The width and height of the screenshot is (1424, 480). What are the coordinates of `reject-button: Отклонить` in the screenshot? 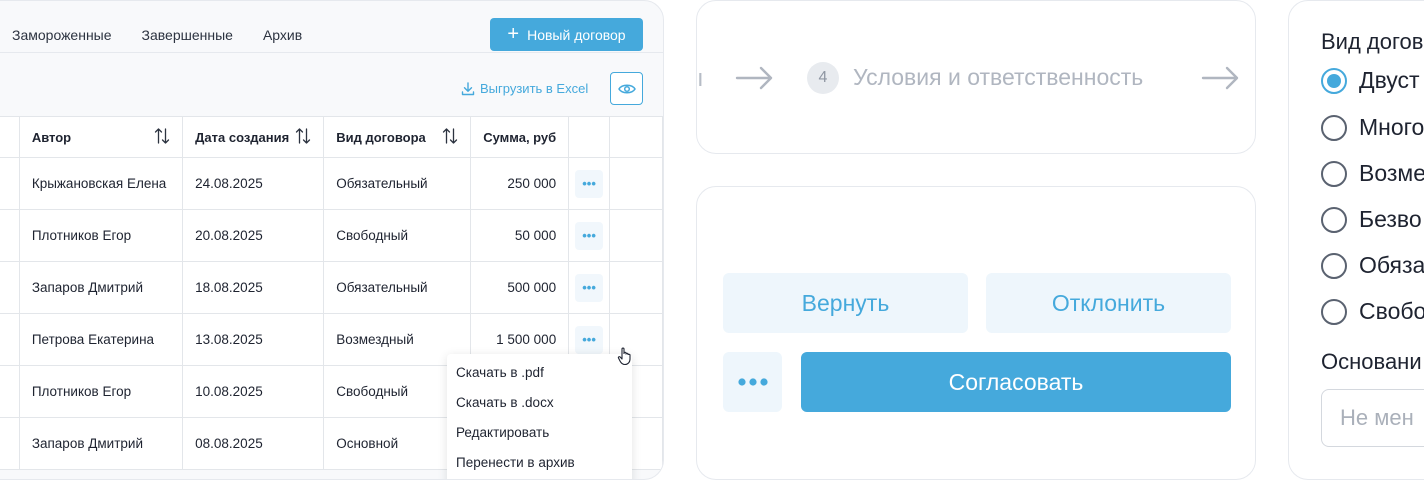 It's located at (1108, 303).